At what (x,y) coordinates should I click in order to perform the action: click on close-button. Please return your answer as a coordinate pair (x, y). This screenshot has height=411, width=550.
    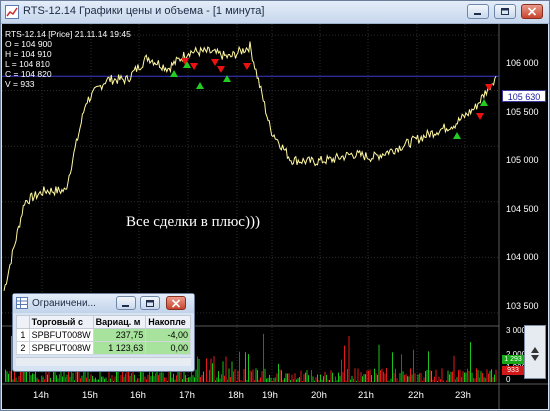
    Looking at the image, I should click on (532, 11).